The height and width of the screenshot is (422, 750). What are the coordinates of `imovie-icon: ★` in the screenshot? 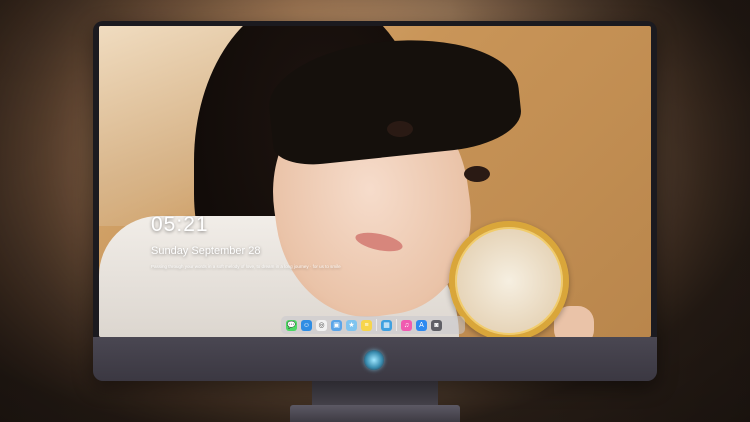 It's located at (351, 325).